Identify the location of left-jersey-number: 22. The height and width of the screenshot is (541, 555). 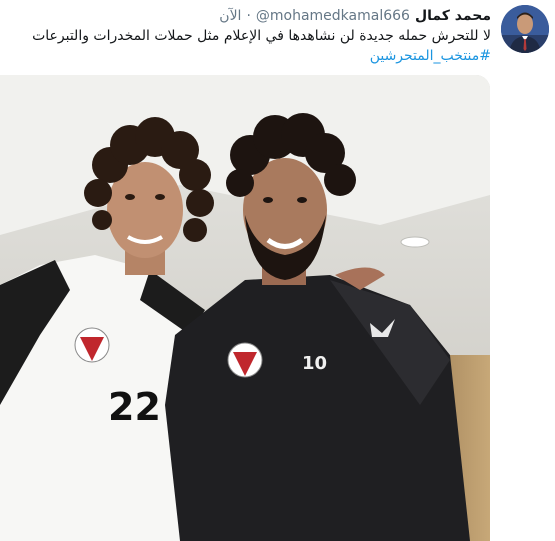
(134, 407).